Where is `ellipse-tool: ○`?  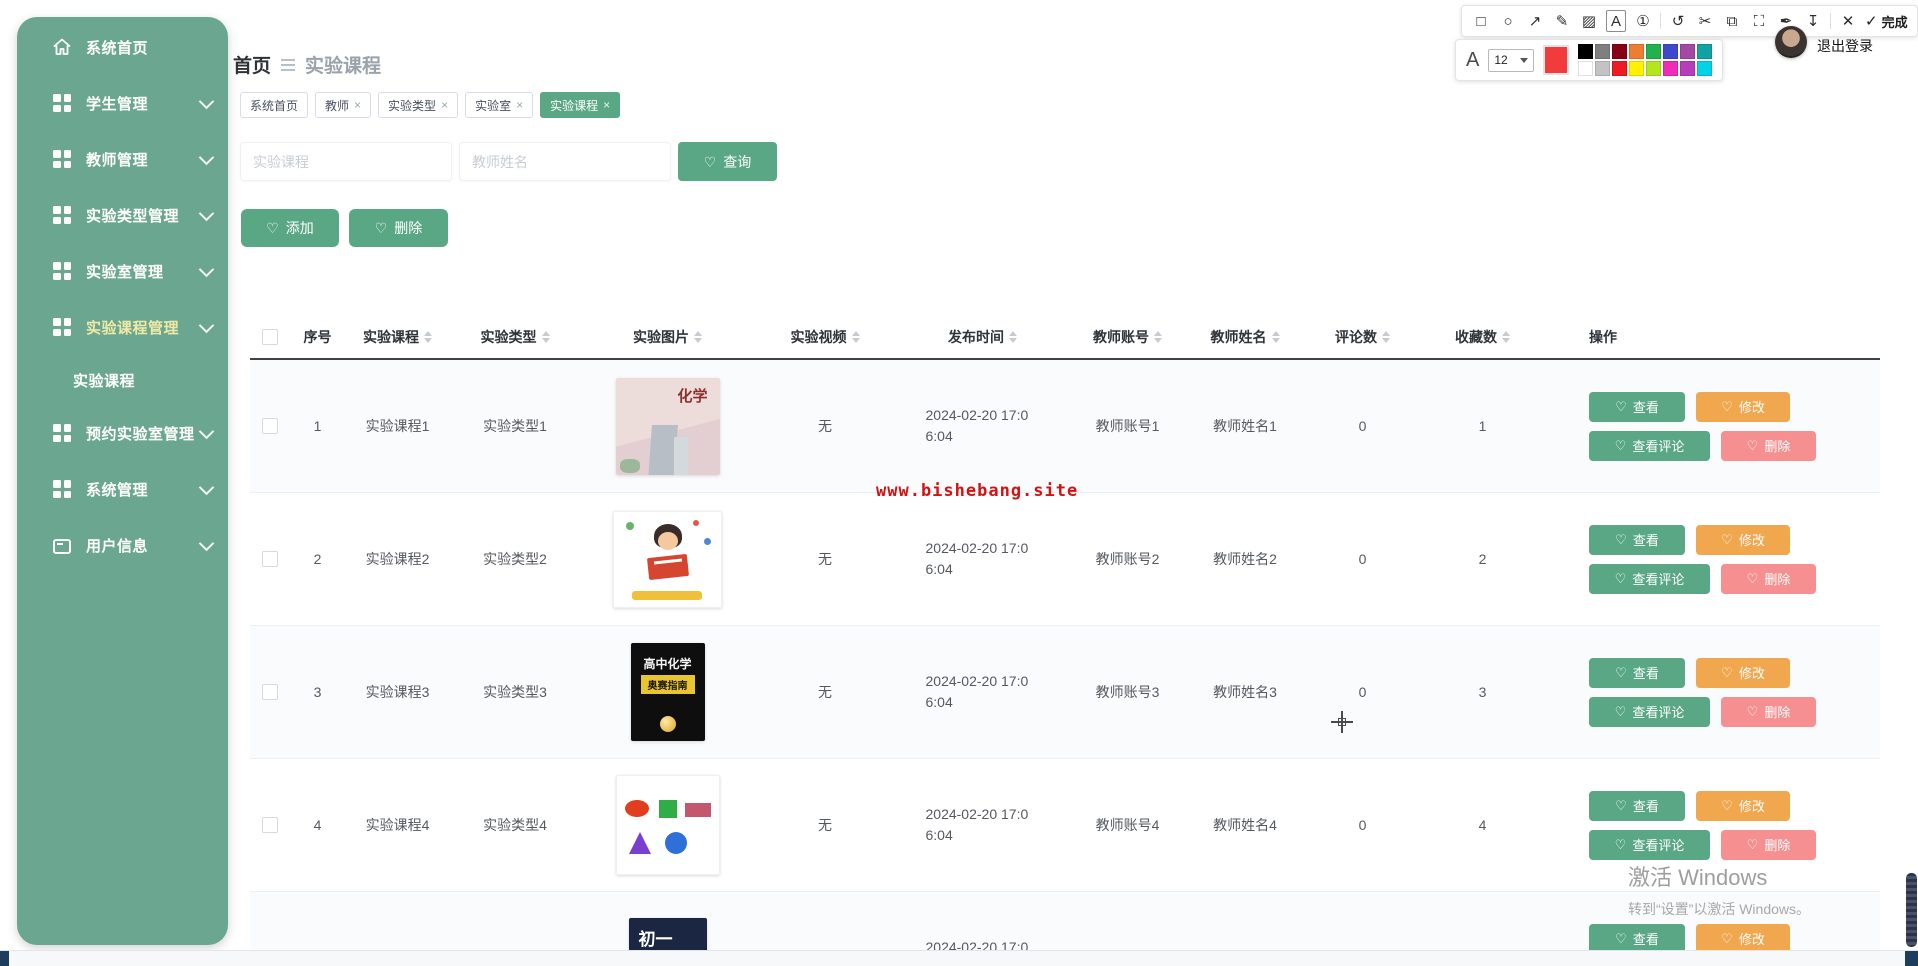 ellipse-tool: ○ is located at coordinates (1508, 21).